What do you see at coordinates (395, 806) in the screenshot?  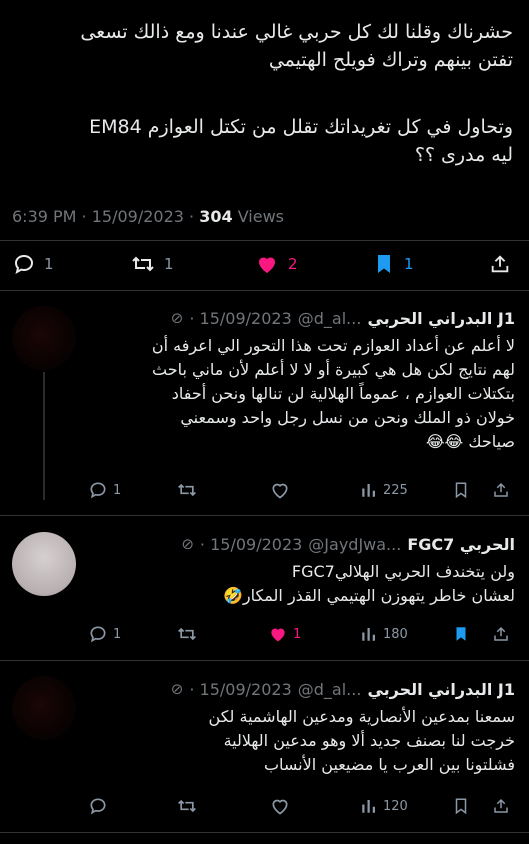 I see `views-count: 120` at bounding box center [395, 806].